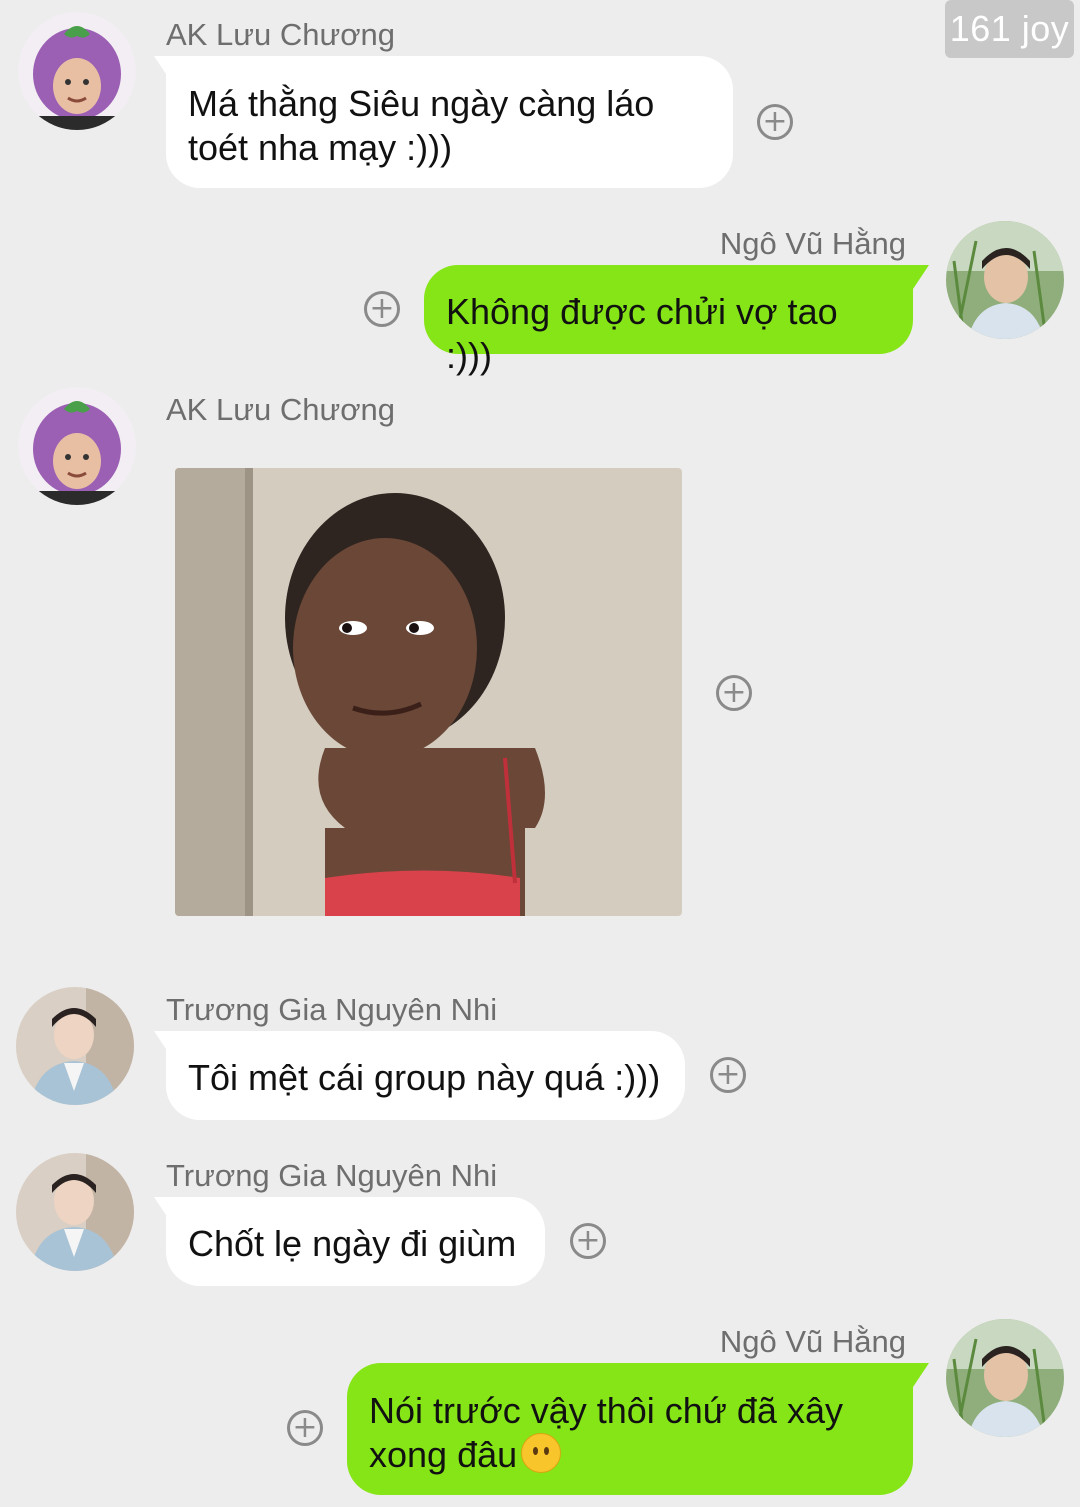 The width and height of the screenshot is (1080, 1507). Describe the element at coordinates (1009, 29) in the screenshot. I see `status-badge: 161 joy` at that location.